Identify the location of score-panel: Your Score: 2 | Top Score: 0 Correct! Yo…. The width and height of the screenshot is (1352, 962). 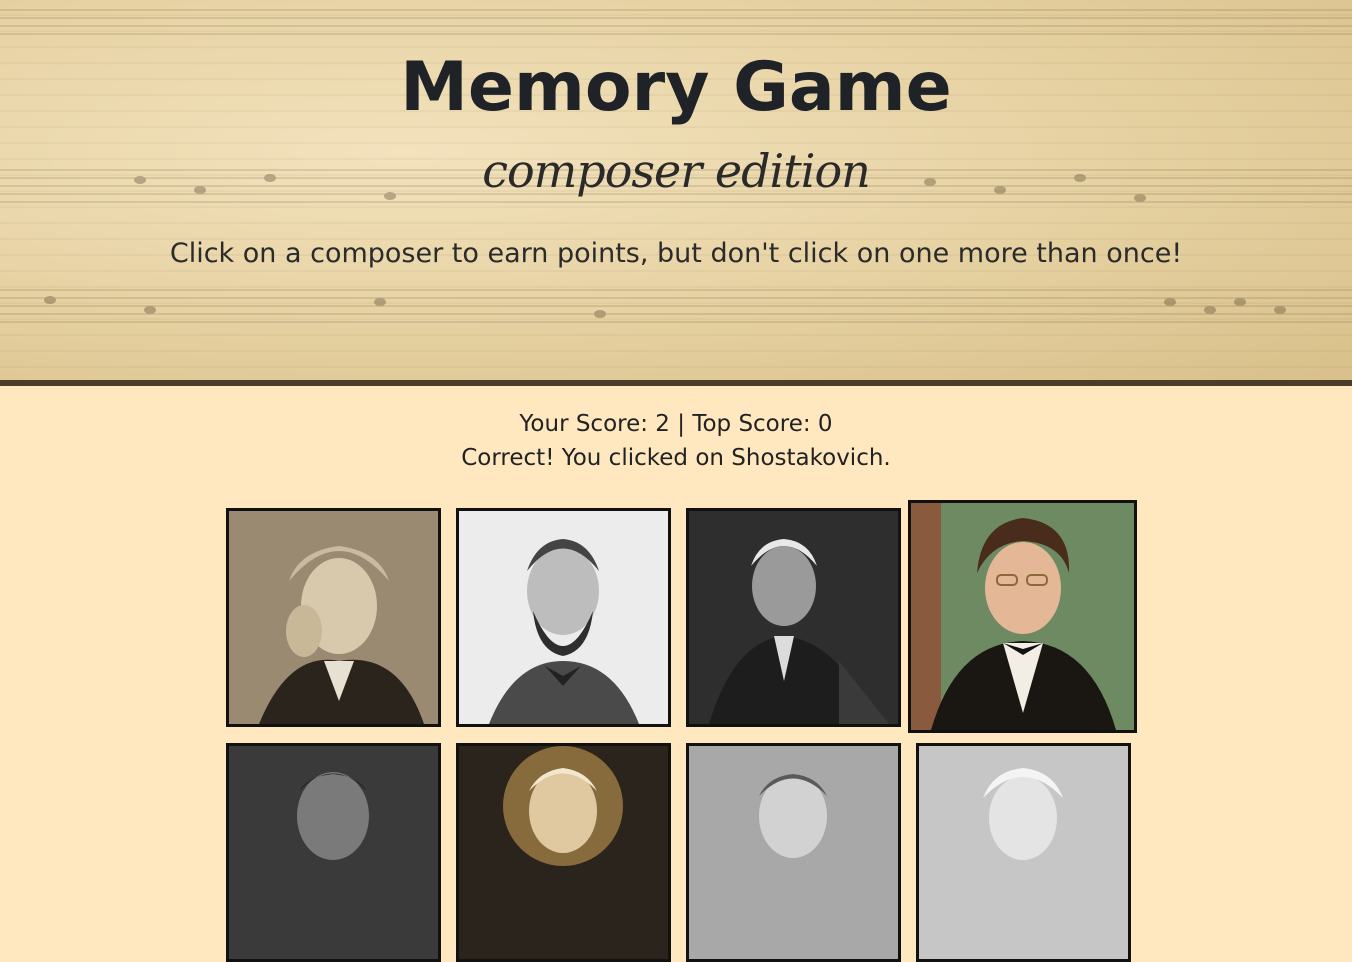
(676, 442).